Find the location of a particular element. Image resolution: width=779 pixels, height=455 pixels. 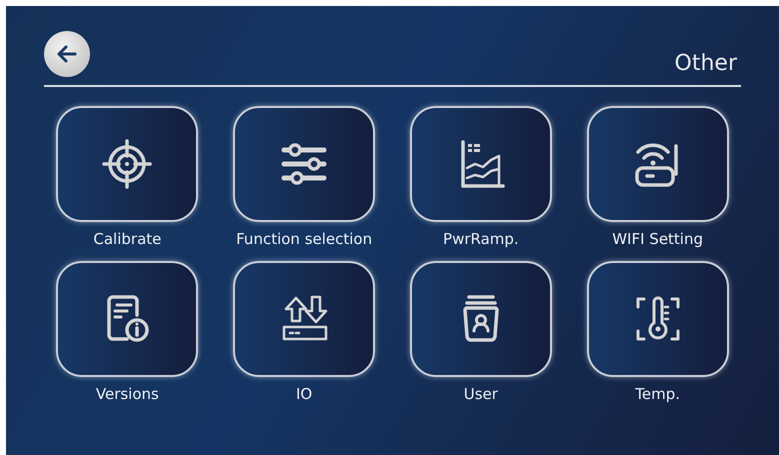

tile-label: WIFI Setting is located at coordinates (658, 239).